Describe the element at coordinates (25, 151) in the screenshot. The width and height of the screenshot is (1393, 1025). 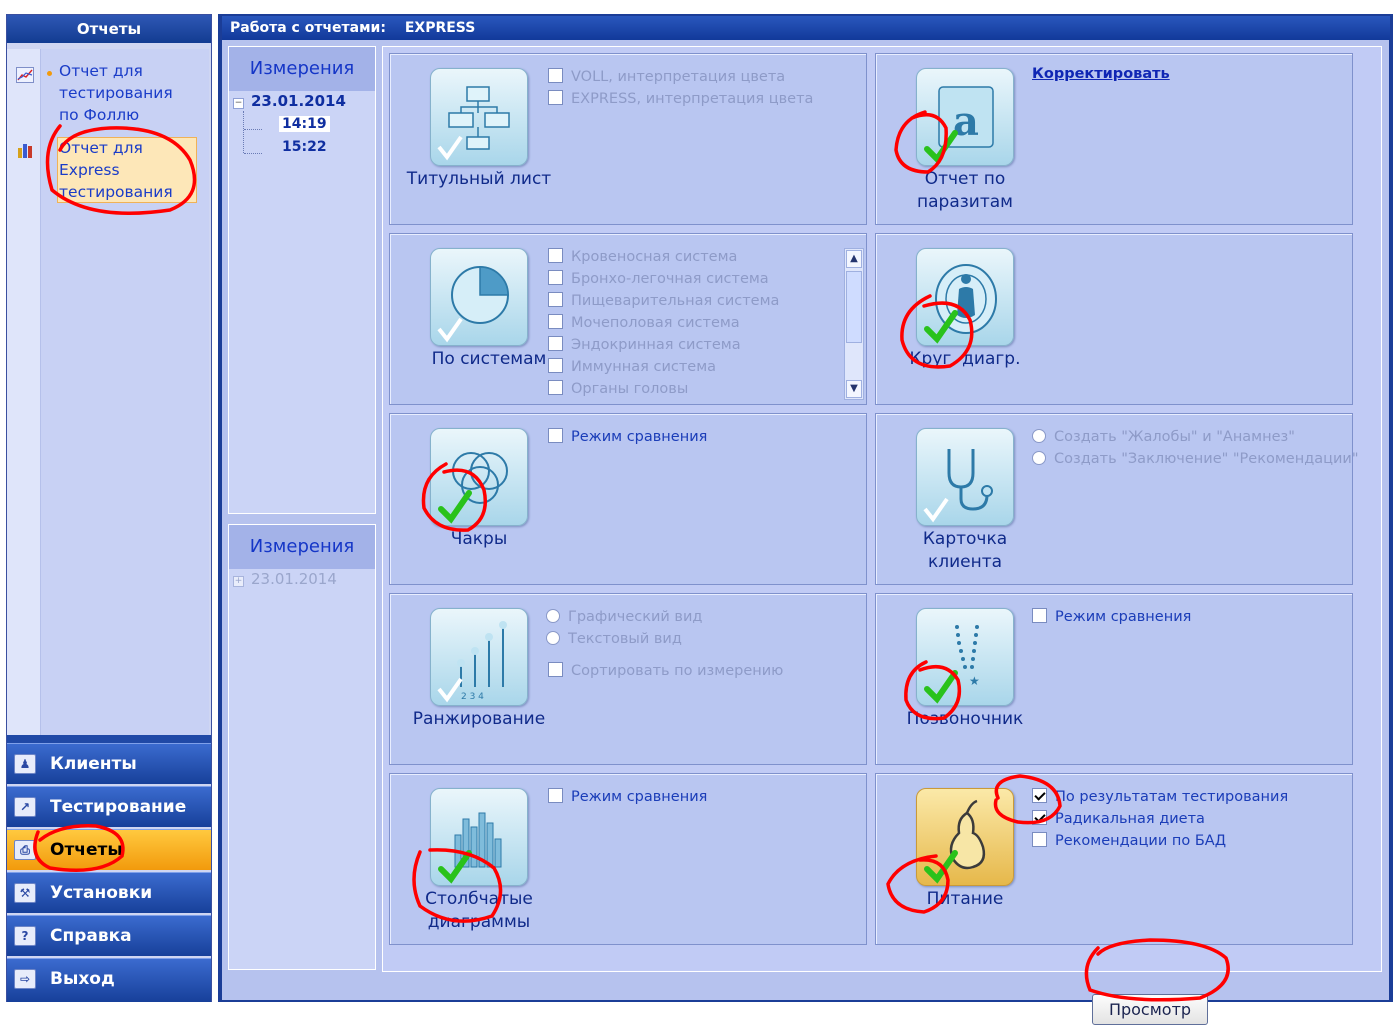
I see `bar-chart-icon` at that location.